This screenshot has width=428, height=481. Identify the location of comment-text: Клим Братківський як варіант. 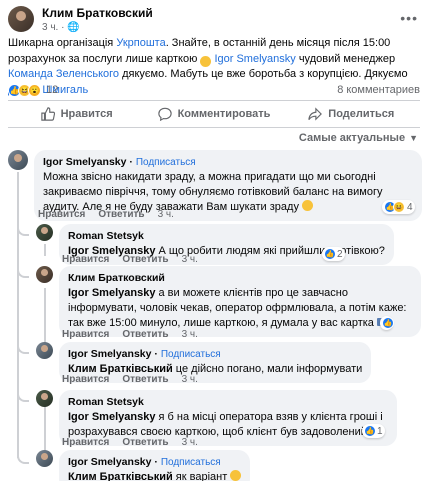
(155, 475).